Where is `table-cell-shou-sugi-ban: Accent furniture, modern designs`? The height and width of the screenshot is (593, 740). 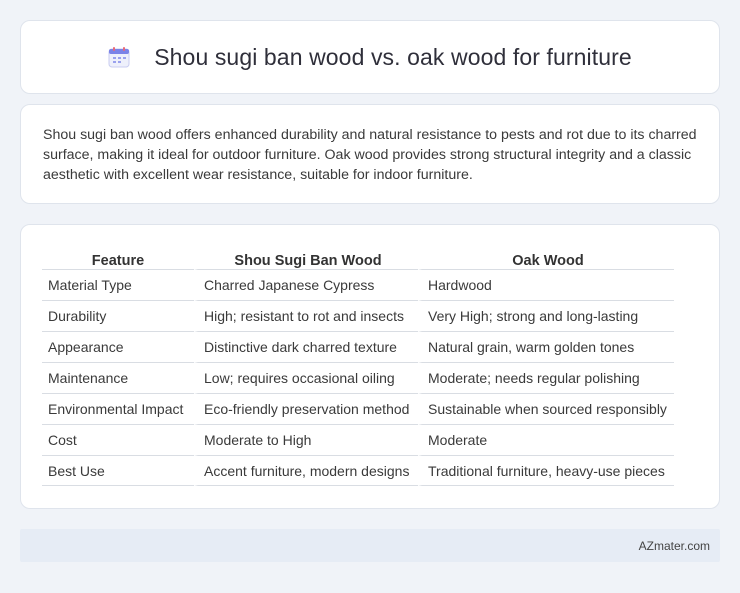
table-cell-shou-sugi-ban: Accent furniture, modern designs is located at coordinates (306, 470).